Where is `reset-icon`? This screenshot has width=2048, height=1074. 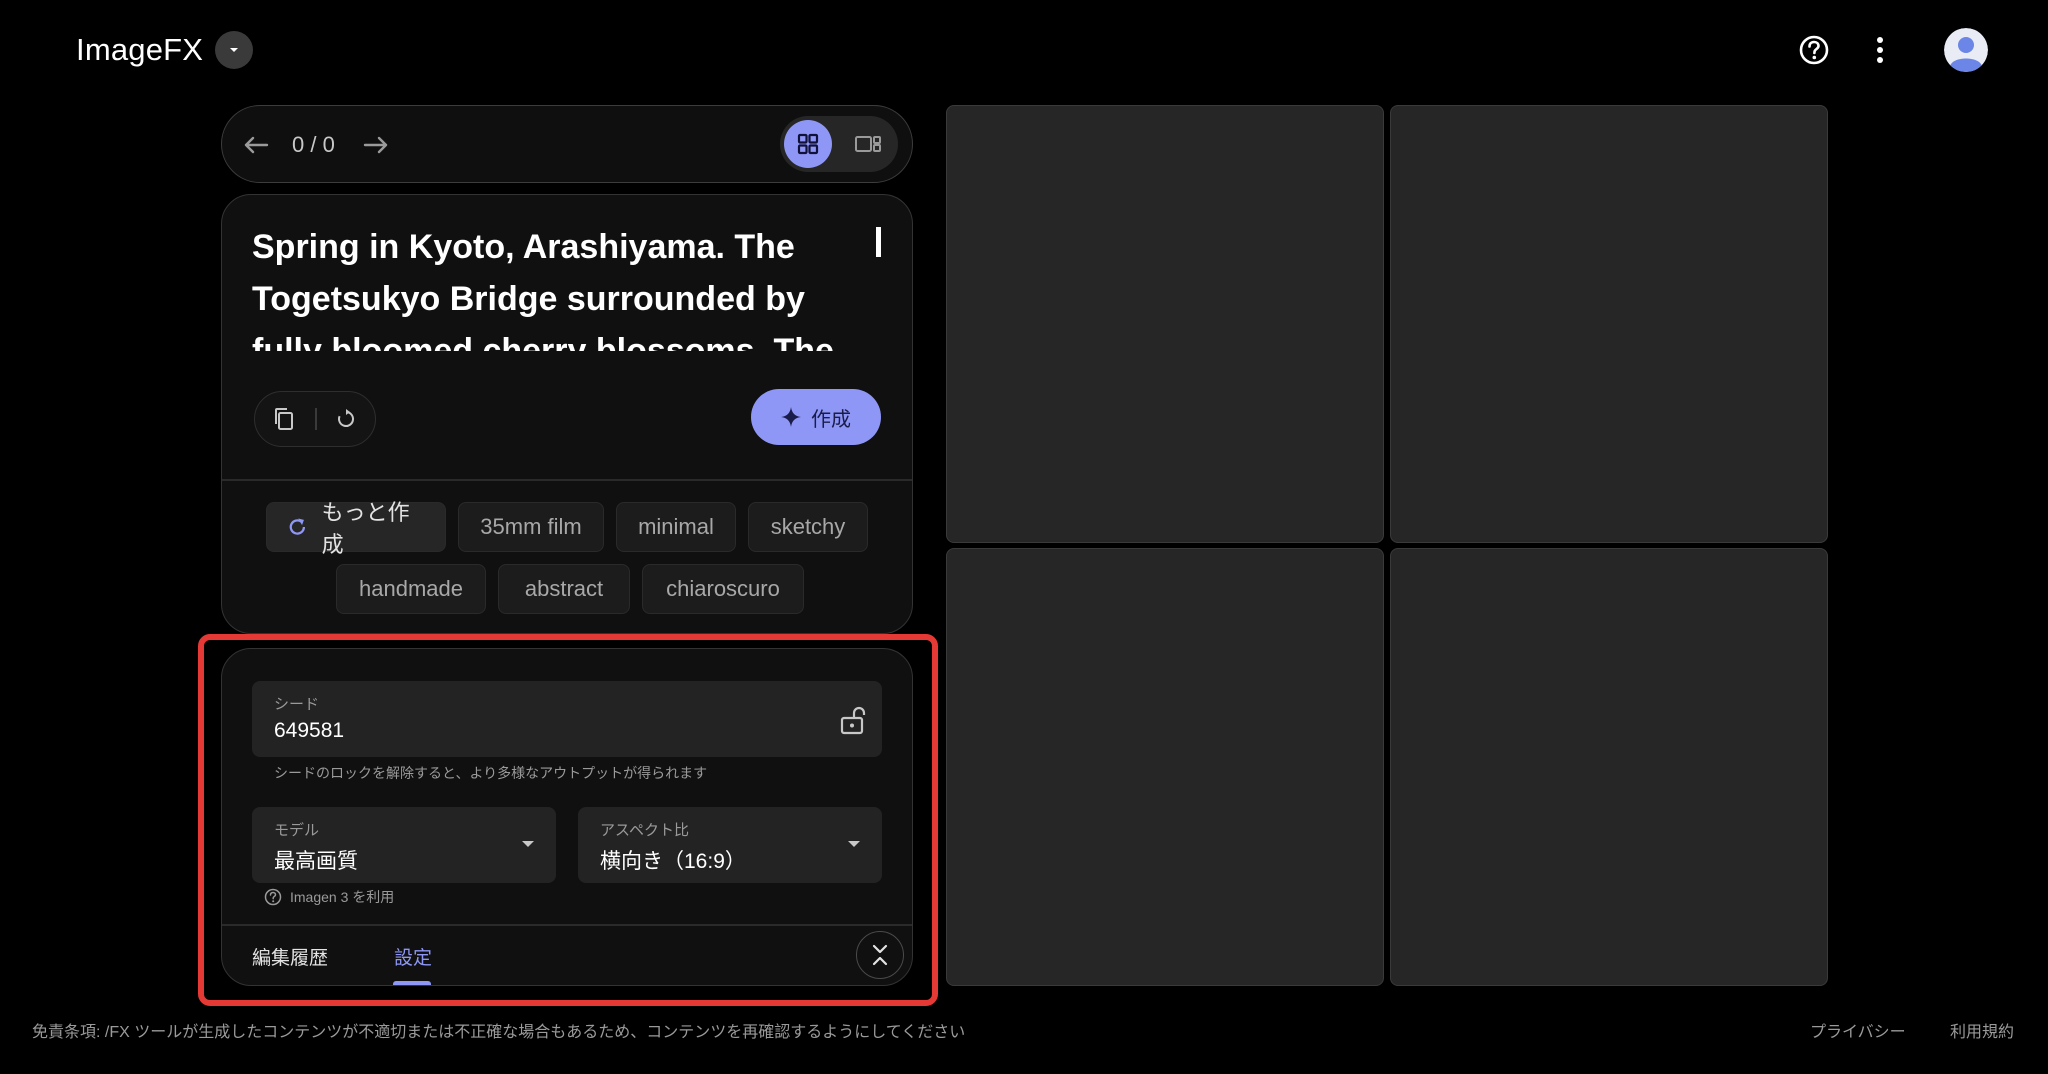
reset-icon is located at coordinates (346, 418).